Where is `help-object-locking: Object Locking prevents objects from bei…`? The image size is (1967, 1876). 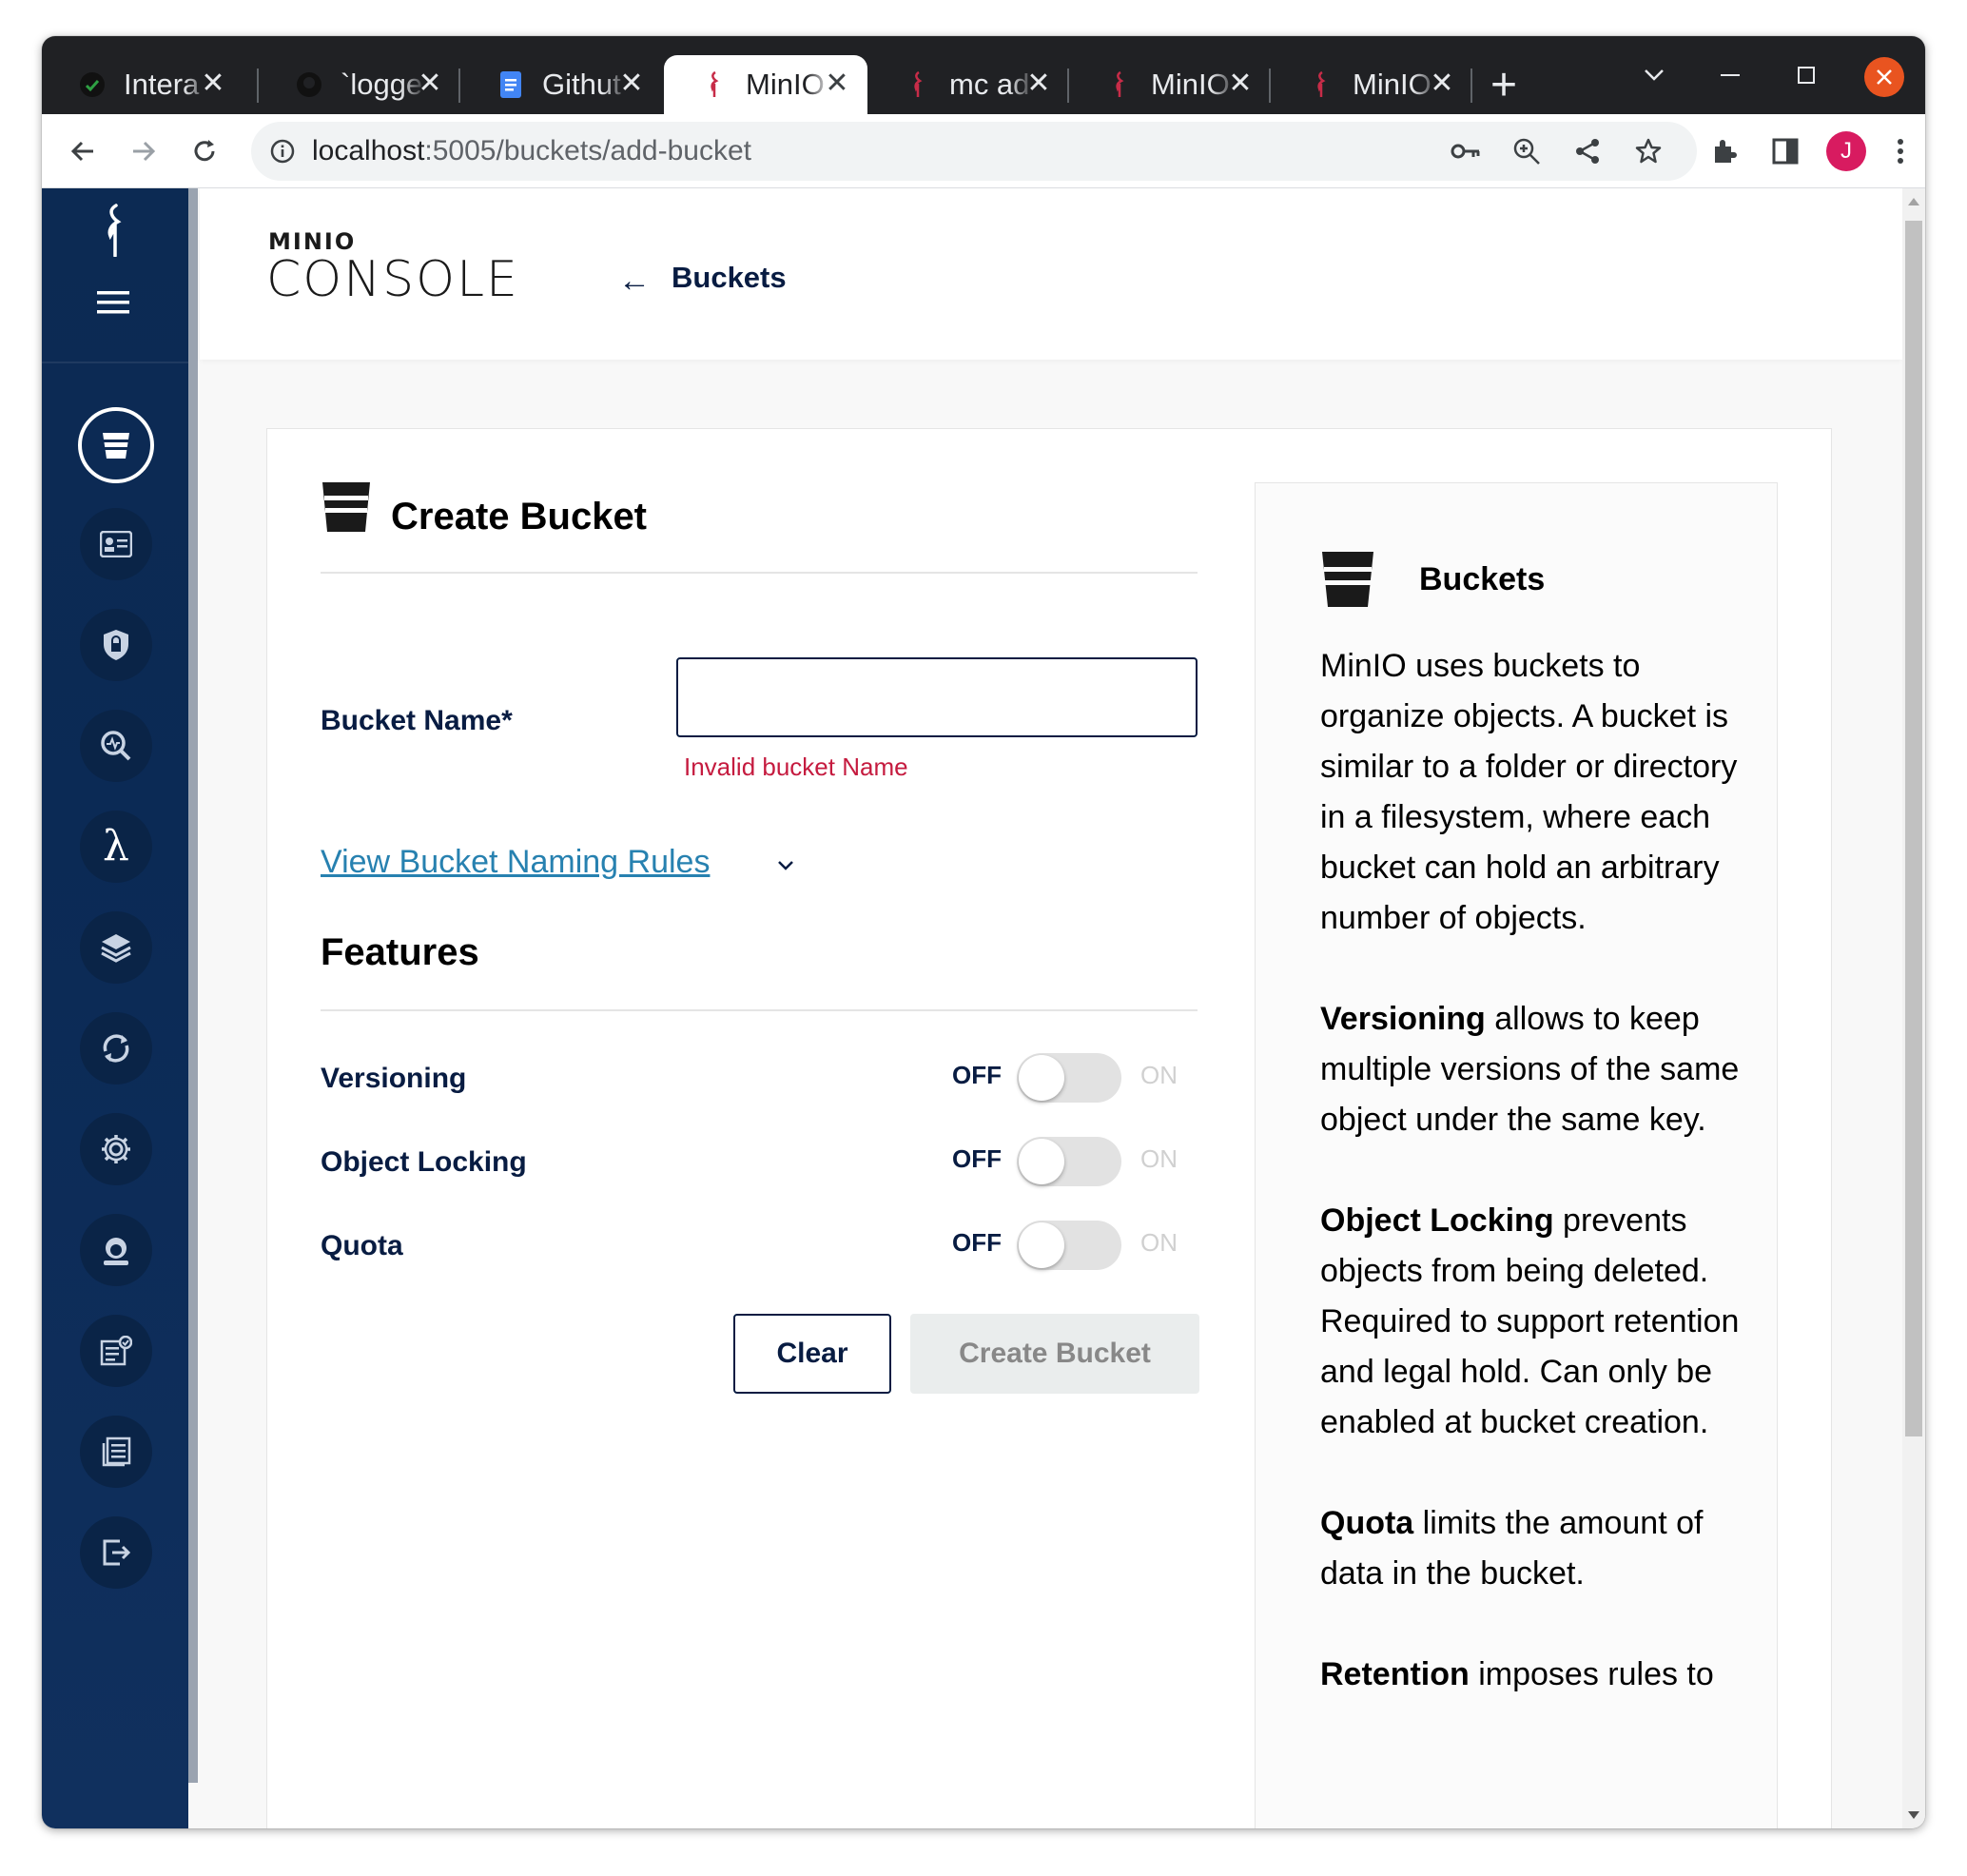
help-object-locking: Object Locking prevents objects from bei… is located at coordinates (1539, 1322).